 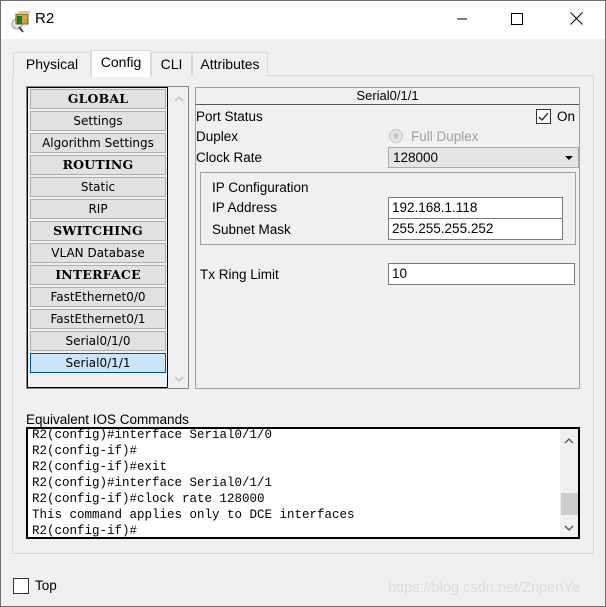 What do you see at coordinates (230, 64) in the screenshot?
I see `tab-attributes: Attributes` at bounding box center [230, 64].